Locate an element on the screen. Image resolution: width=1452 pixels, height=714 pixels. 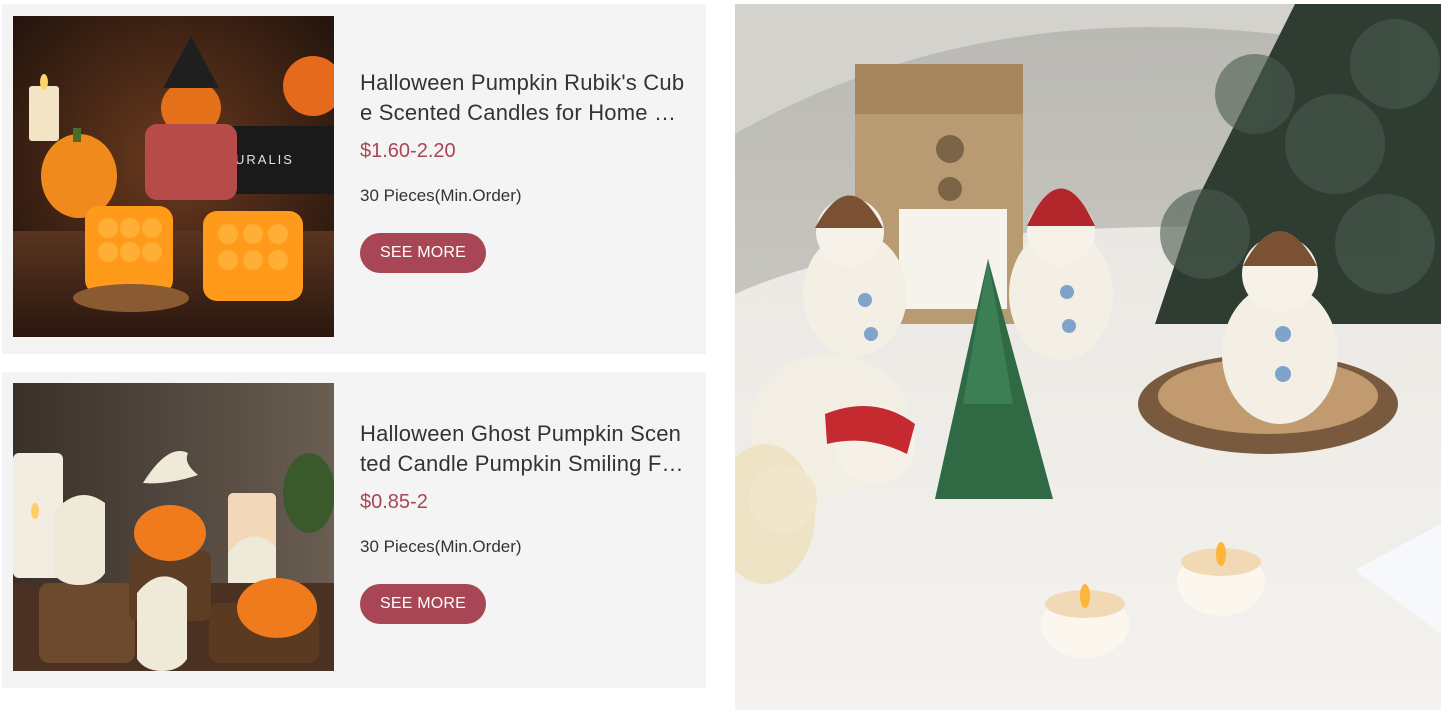
product-price: $0.85-2 is located at coordinates (394, 502).